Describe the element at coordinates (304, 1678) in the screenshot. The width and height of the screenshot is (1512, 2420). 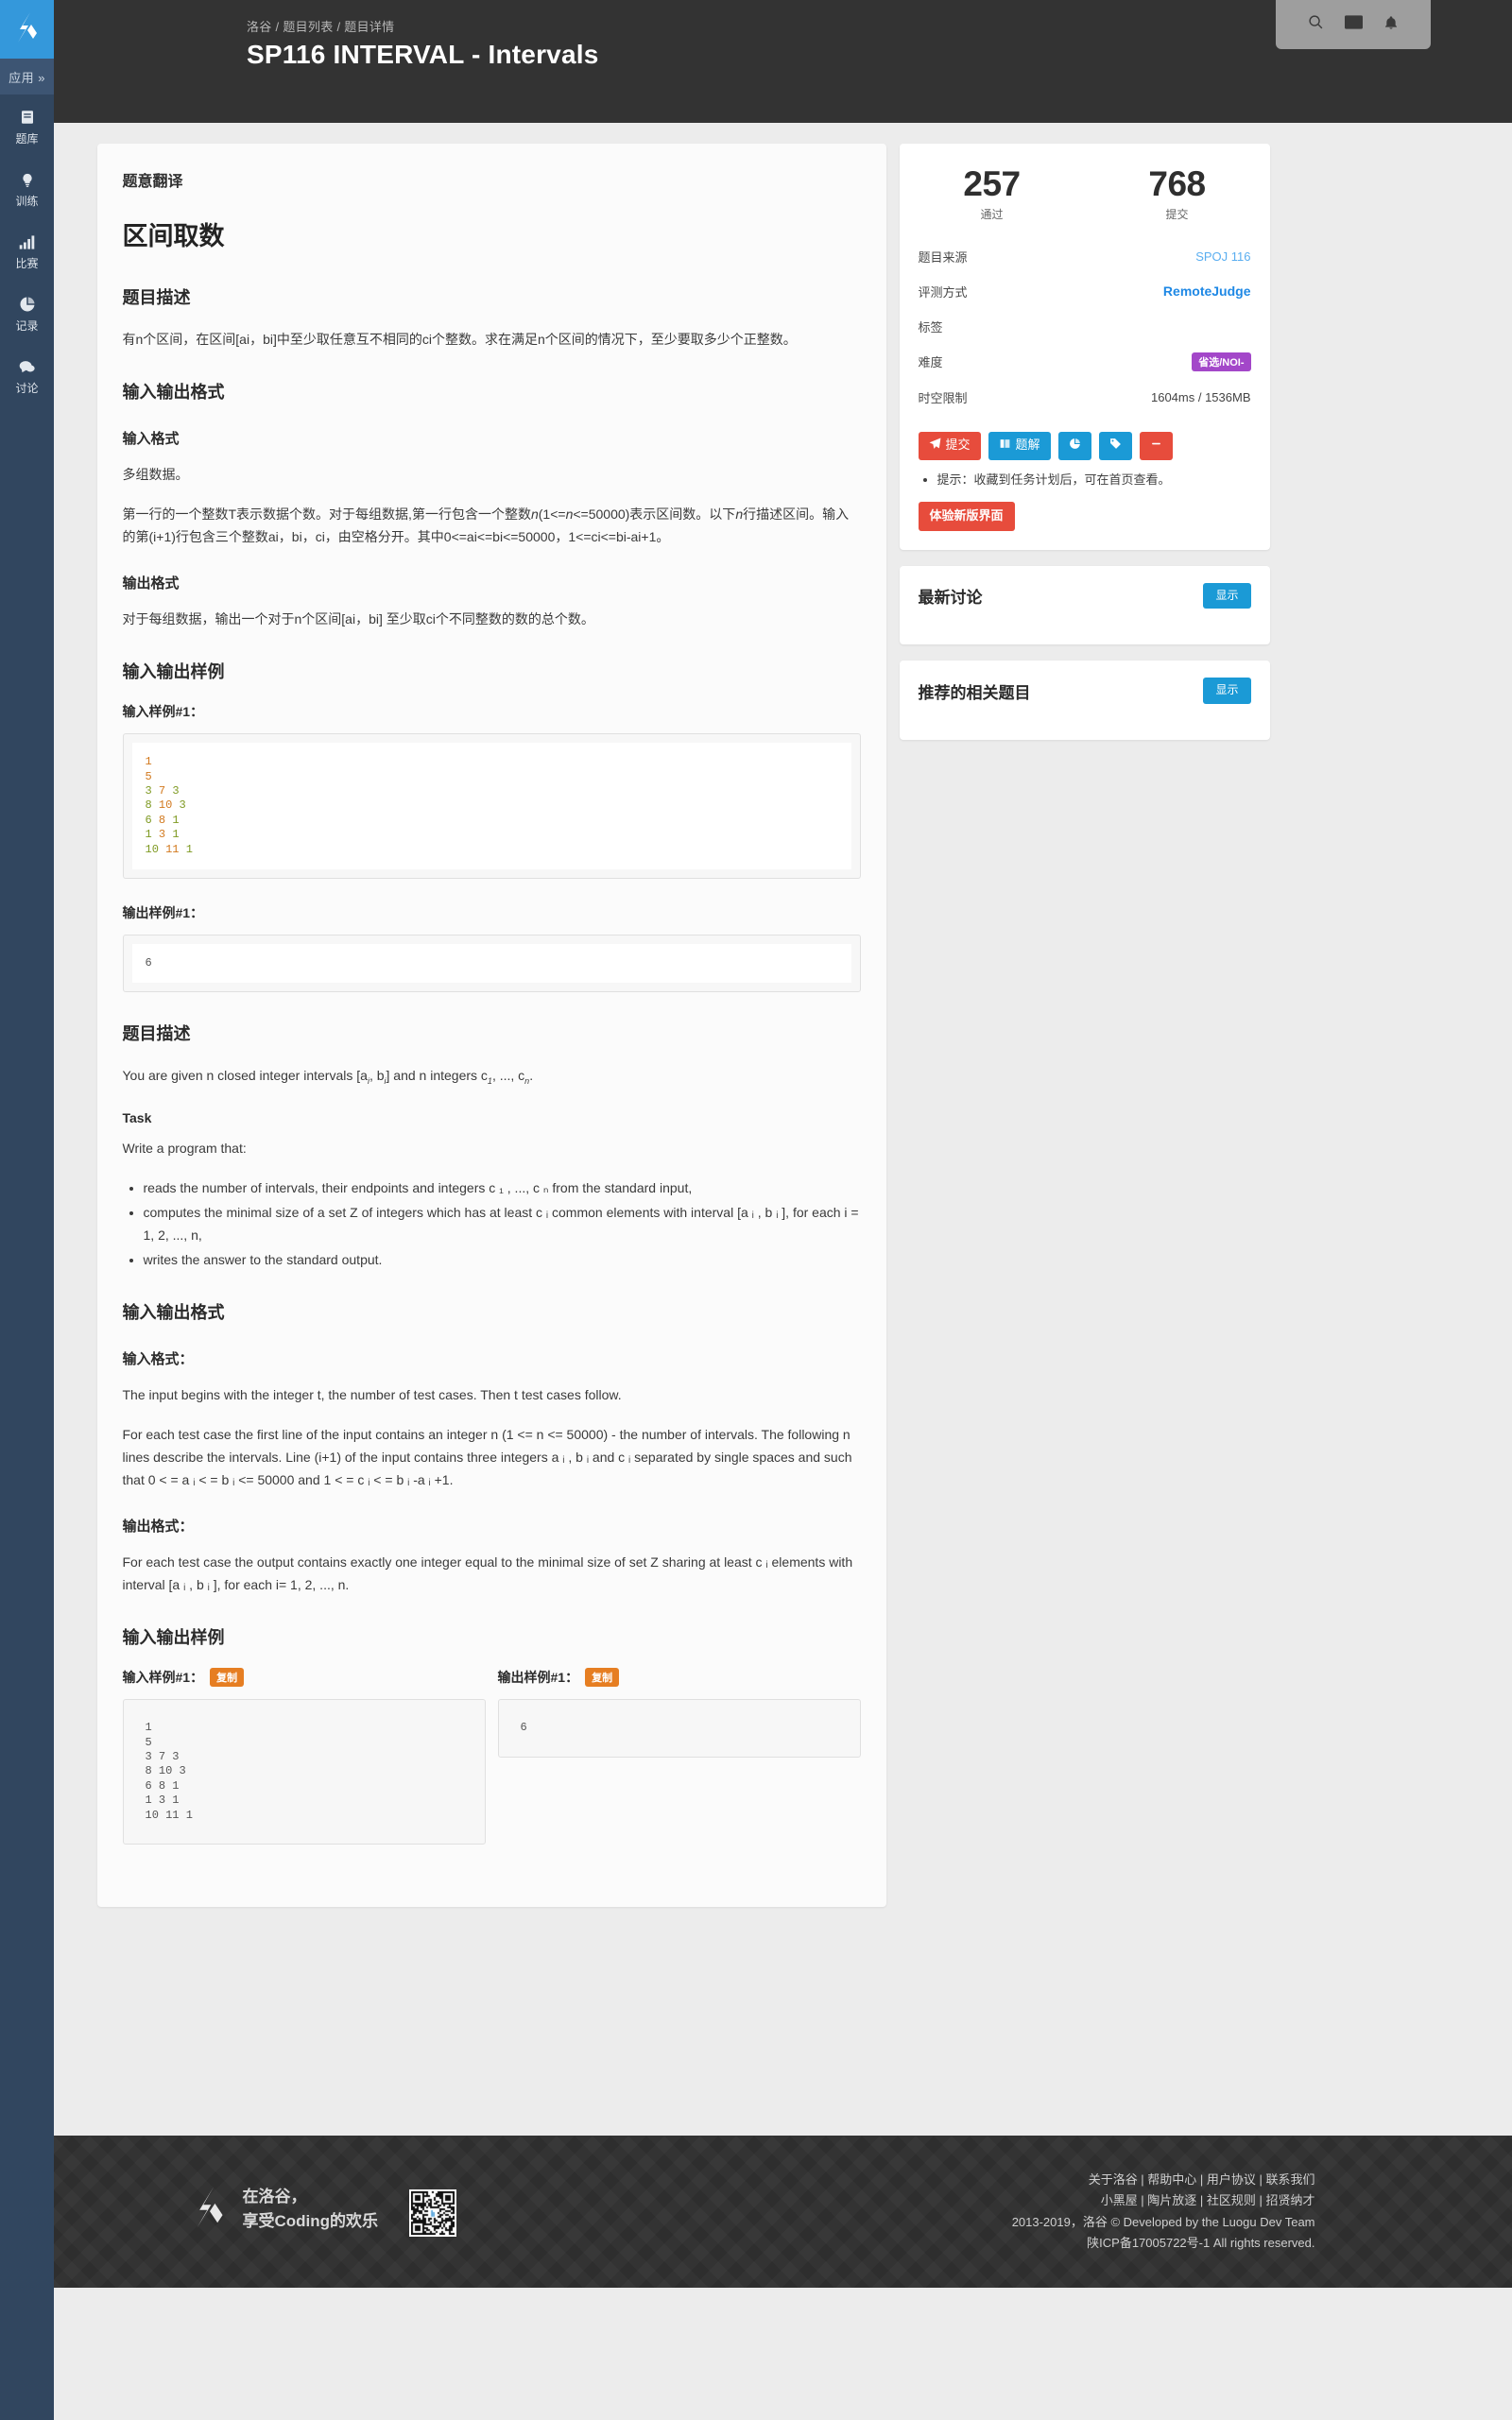
I see `sample-input-label-en: 输入样例#1： 复制` at that location.